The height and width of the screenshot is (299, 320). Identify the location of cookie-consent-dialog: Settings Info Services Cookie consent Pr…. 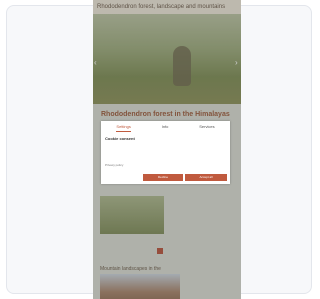
(165, 152).